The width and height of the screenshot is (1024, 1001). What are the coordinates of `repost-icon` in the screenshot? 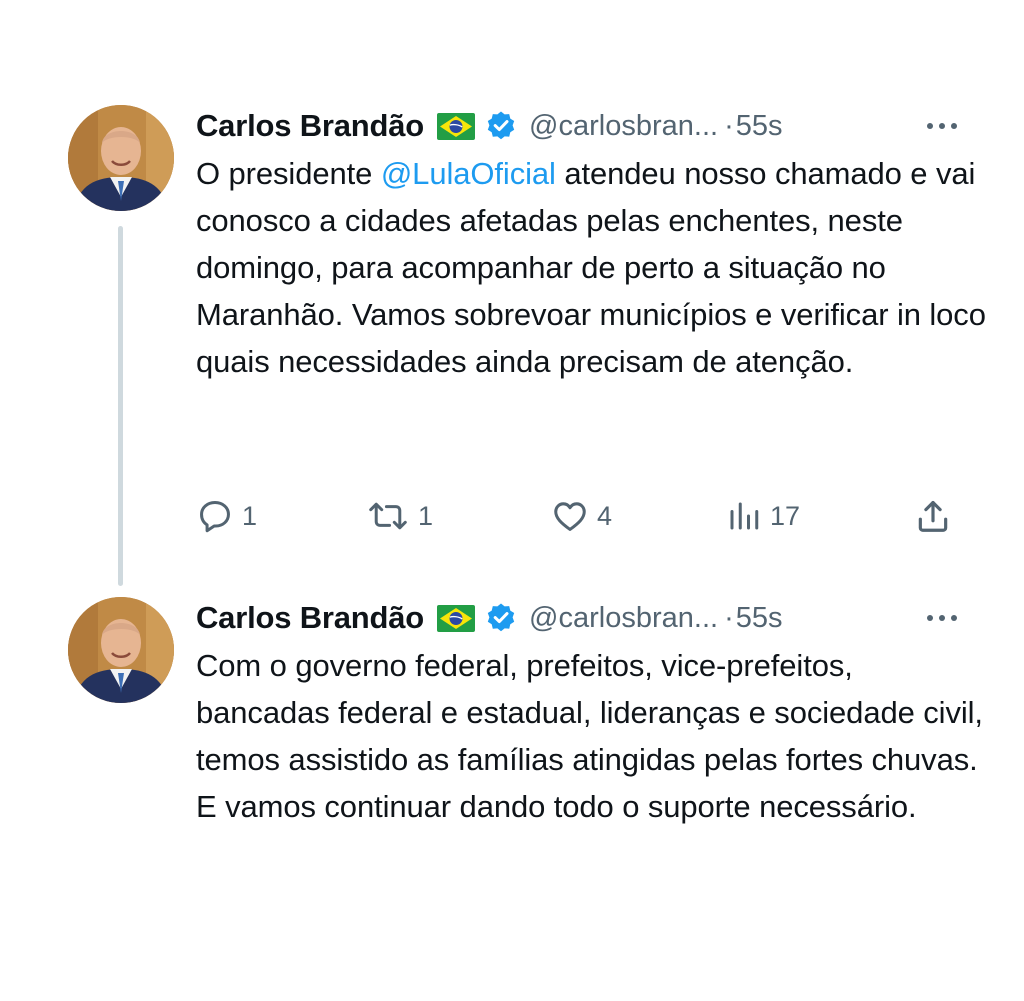 It's located at (388, 516).